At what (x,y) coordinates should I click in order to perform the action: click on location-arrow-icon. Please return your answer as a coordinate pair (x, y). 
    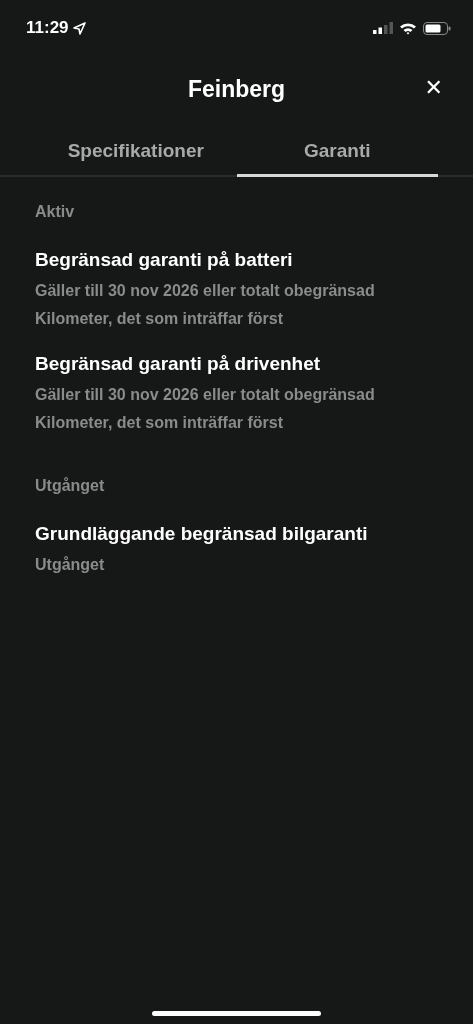
    Looking at the image, I should click on (79, 28).